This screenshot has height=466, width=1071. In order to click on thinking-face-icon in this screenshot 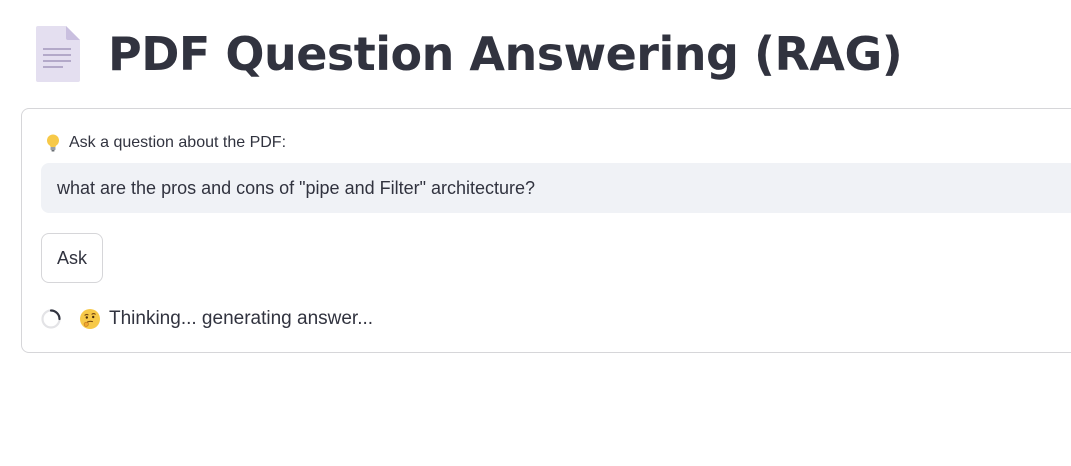, I will do `click(90, 319)`.